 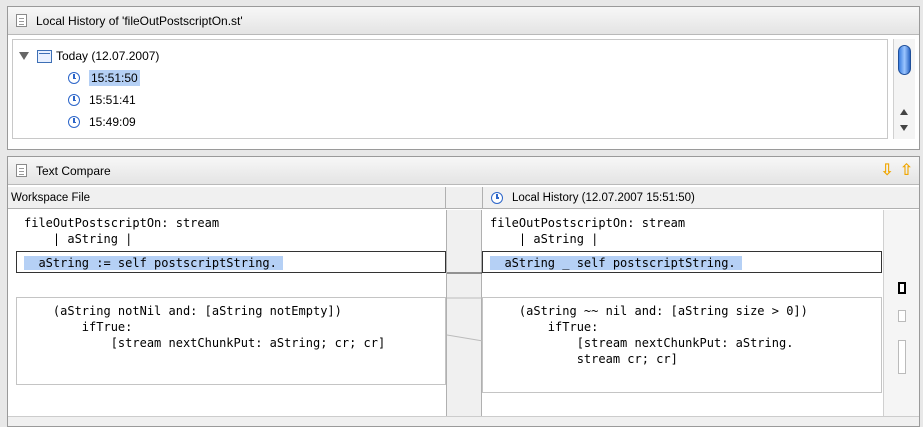 I want to click on code-line: [stream nextChunkPut: aString., so click(x=642, y=343).